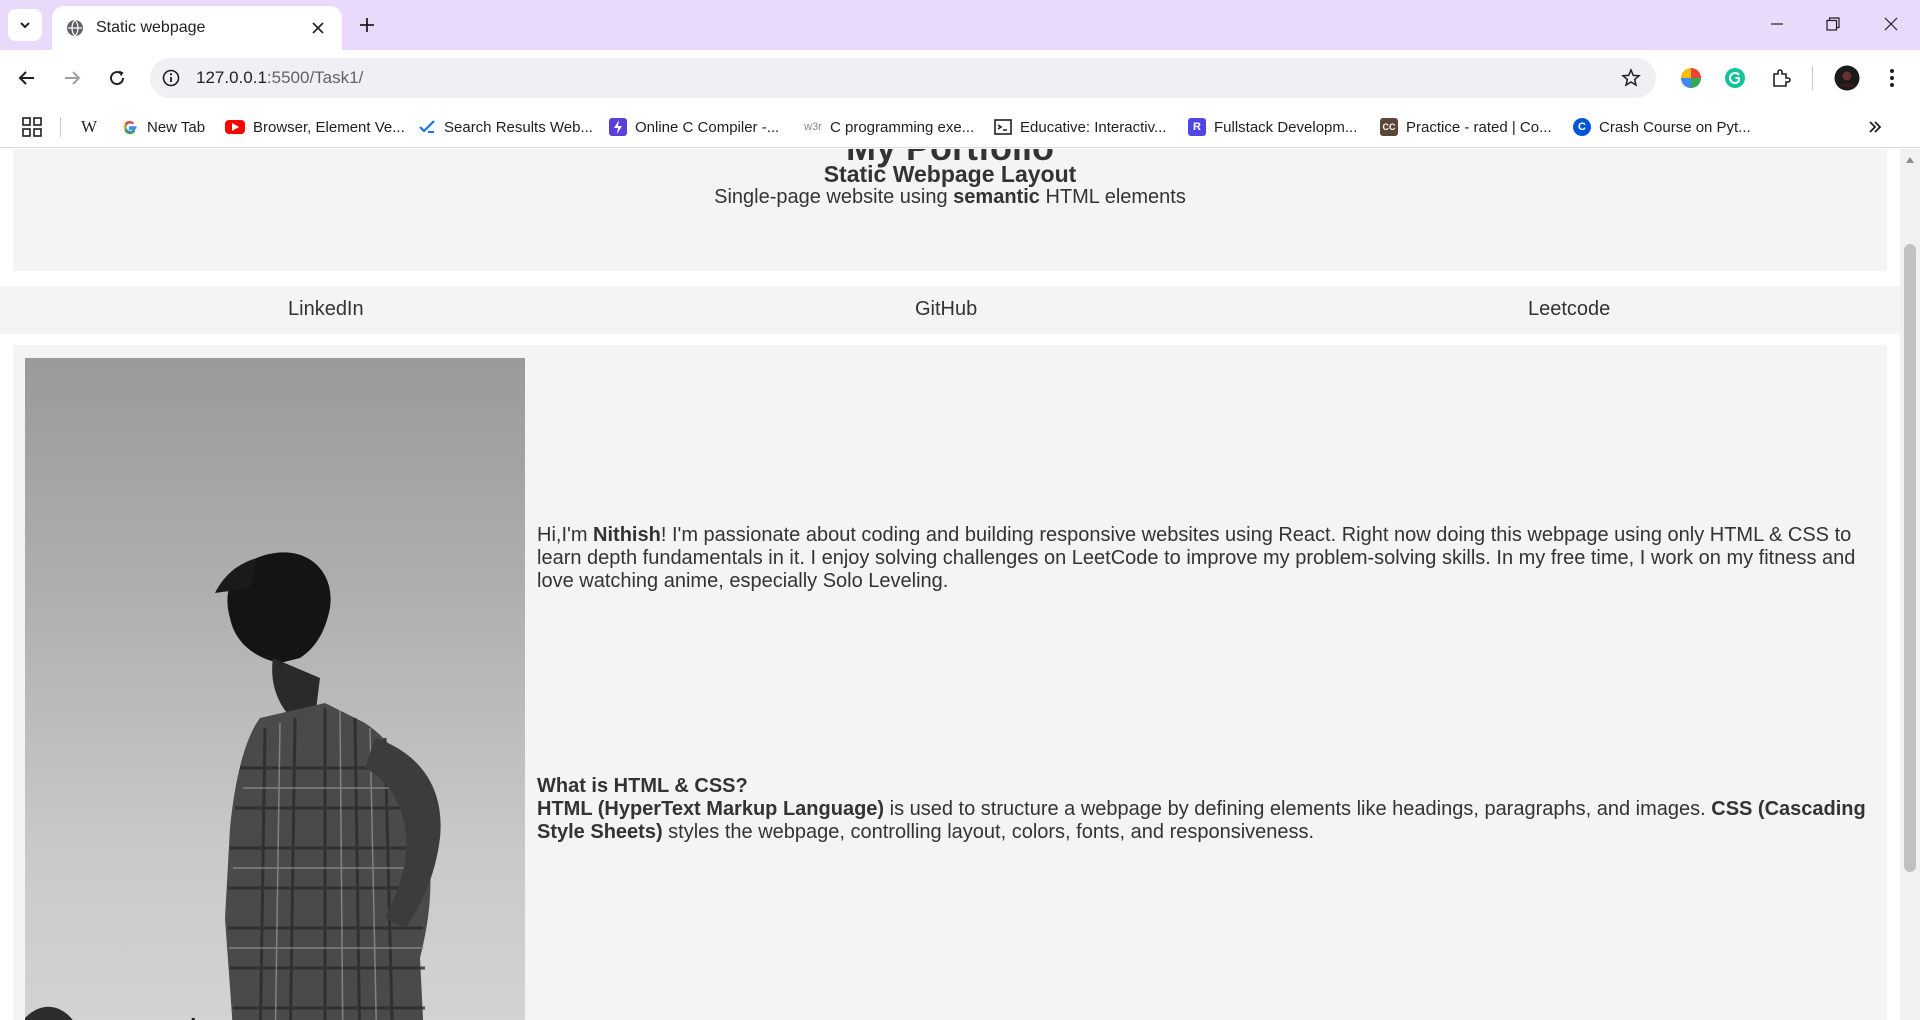 The width and height of the screenshot is (1920, 1020). I want to click on social-nav: LinkedIn GitHub Leetcode, so click(950, 310).